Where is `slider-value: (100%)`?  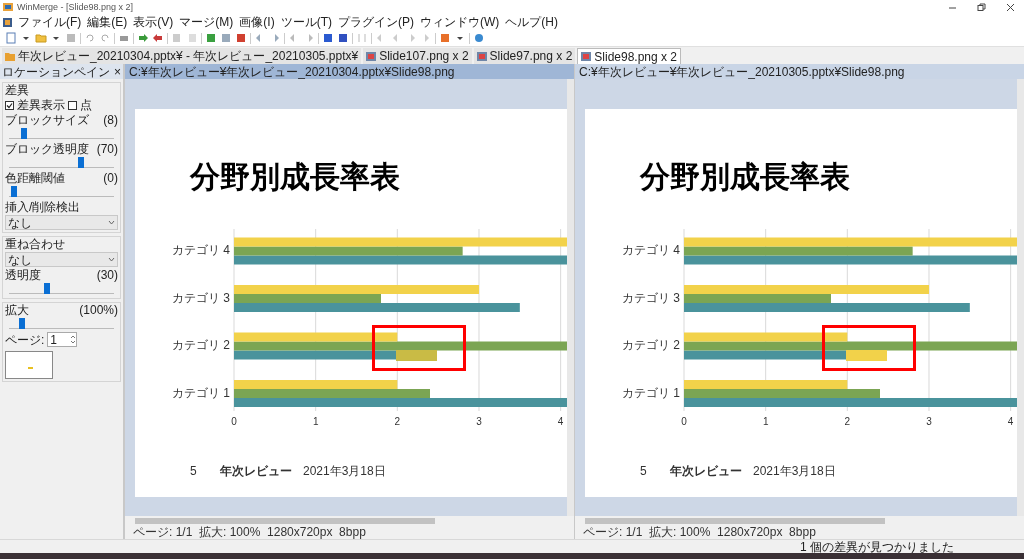
slider-value: (100%) is located at coordinates (98, 310).